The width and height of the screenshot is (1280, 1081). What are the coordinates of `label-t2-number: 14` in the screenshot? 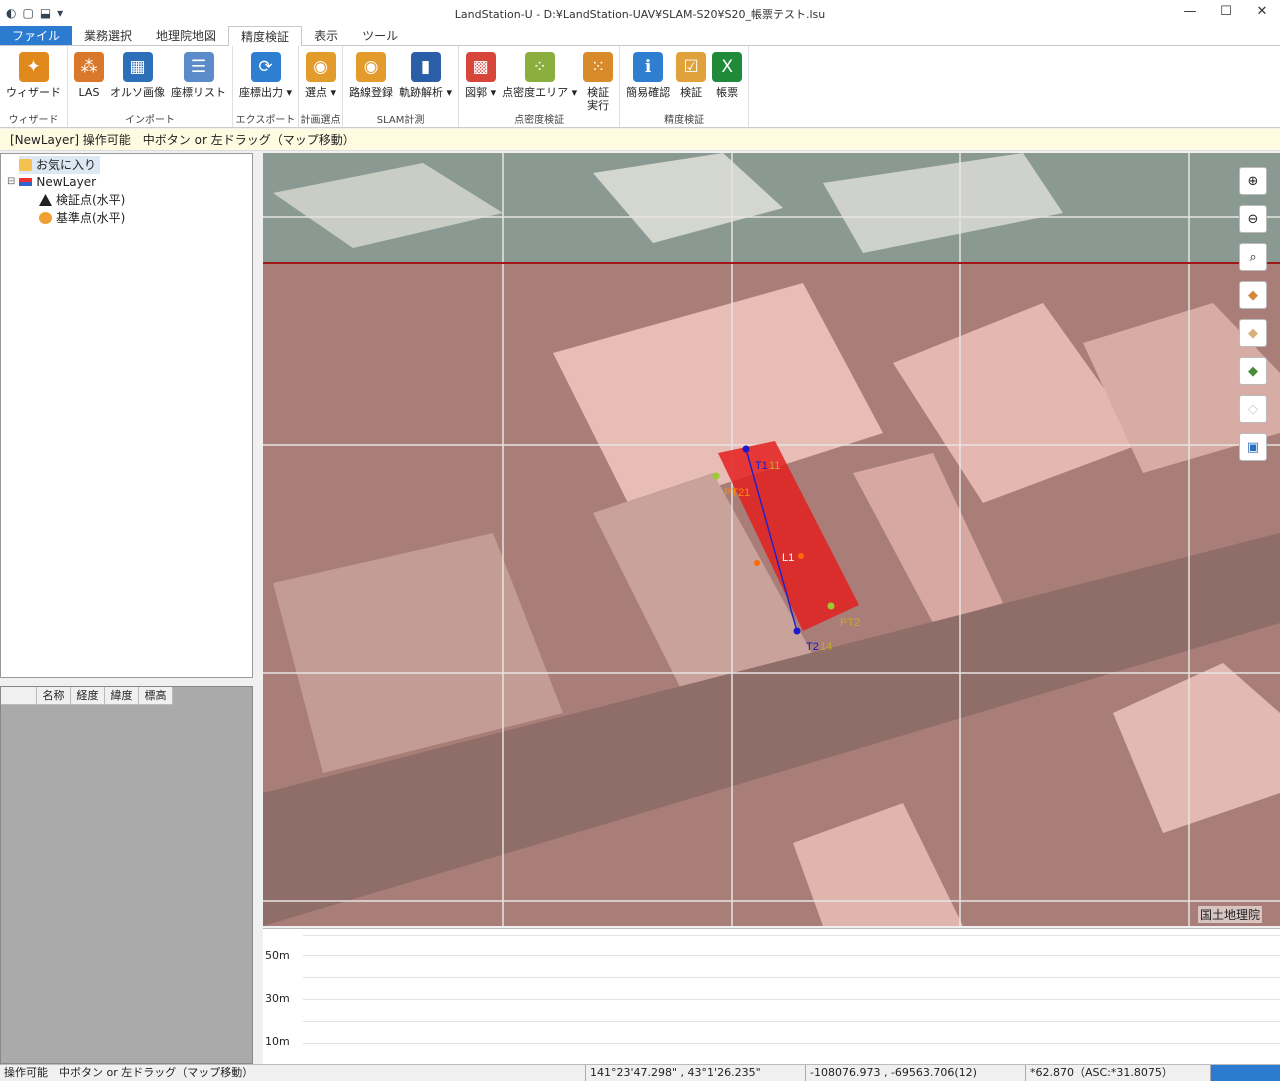 It's located at (826, 647).